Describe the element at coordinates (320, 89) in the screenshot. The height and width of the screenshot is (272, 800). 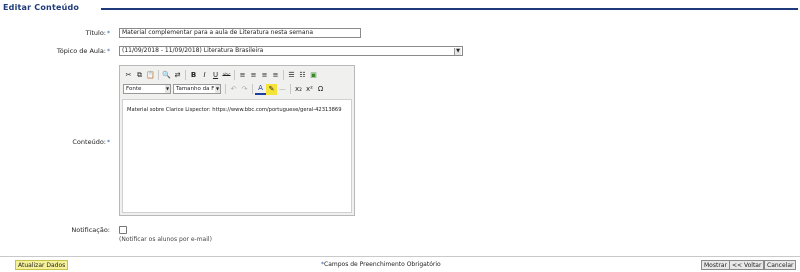
I see `special-char-icon: Ω` at that location.